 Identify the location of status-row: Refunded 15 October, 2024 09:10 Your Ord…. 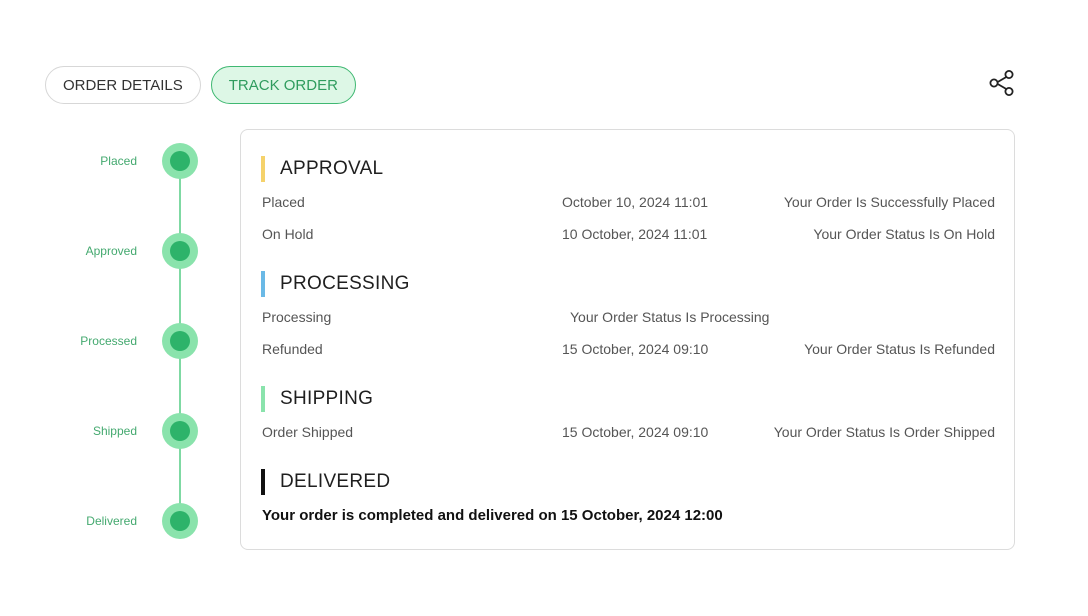
(628, 349).